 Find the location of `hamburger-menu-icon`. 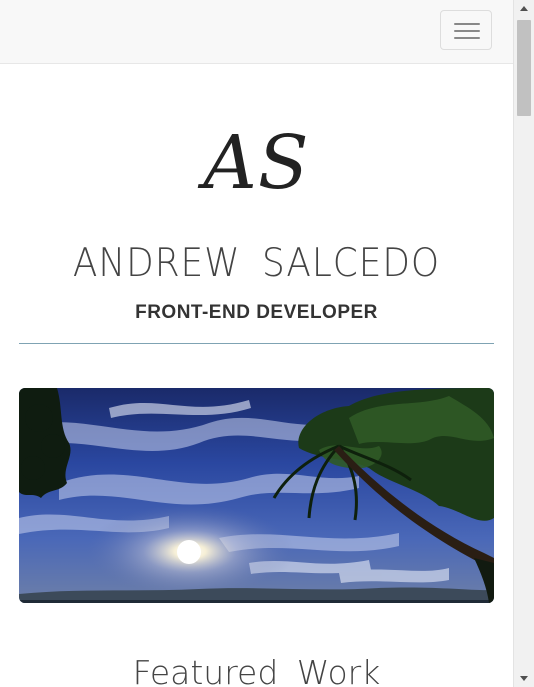

hamburger-menu-icon is located at coordinates (467, 24).